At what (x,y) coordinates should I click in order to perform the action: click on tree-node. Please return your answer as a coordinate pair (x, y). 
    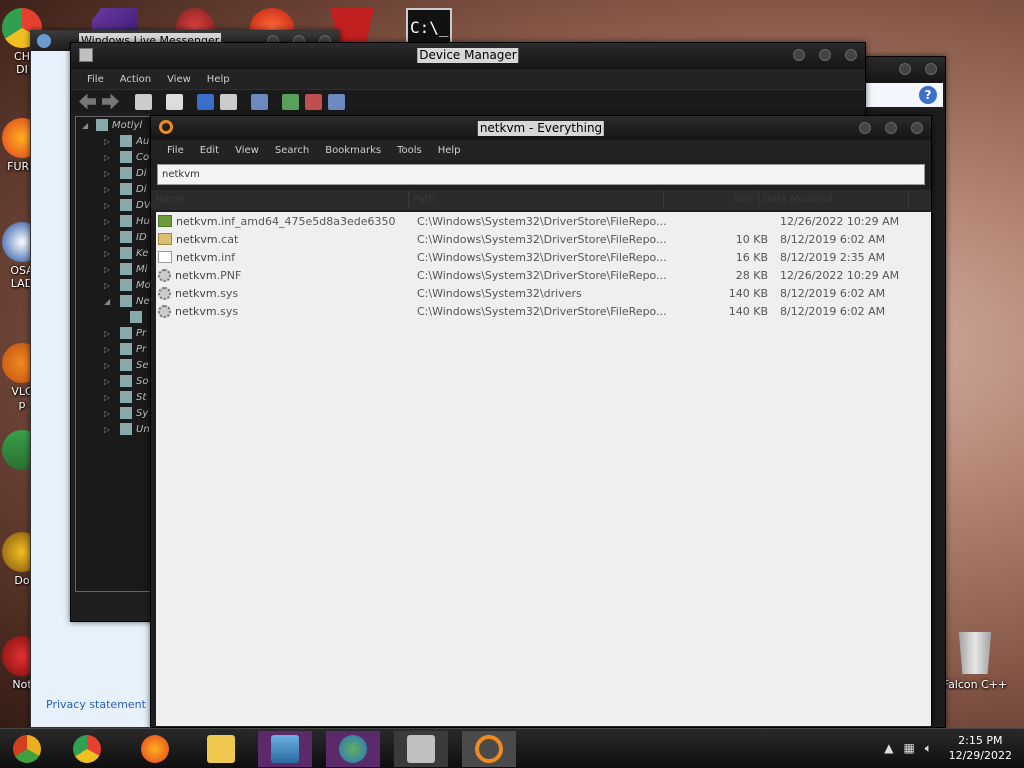
    Looking at the image, I should click on (115, 317).